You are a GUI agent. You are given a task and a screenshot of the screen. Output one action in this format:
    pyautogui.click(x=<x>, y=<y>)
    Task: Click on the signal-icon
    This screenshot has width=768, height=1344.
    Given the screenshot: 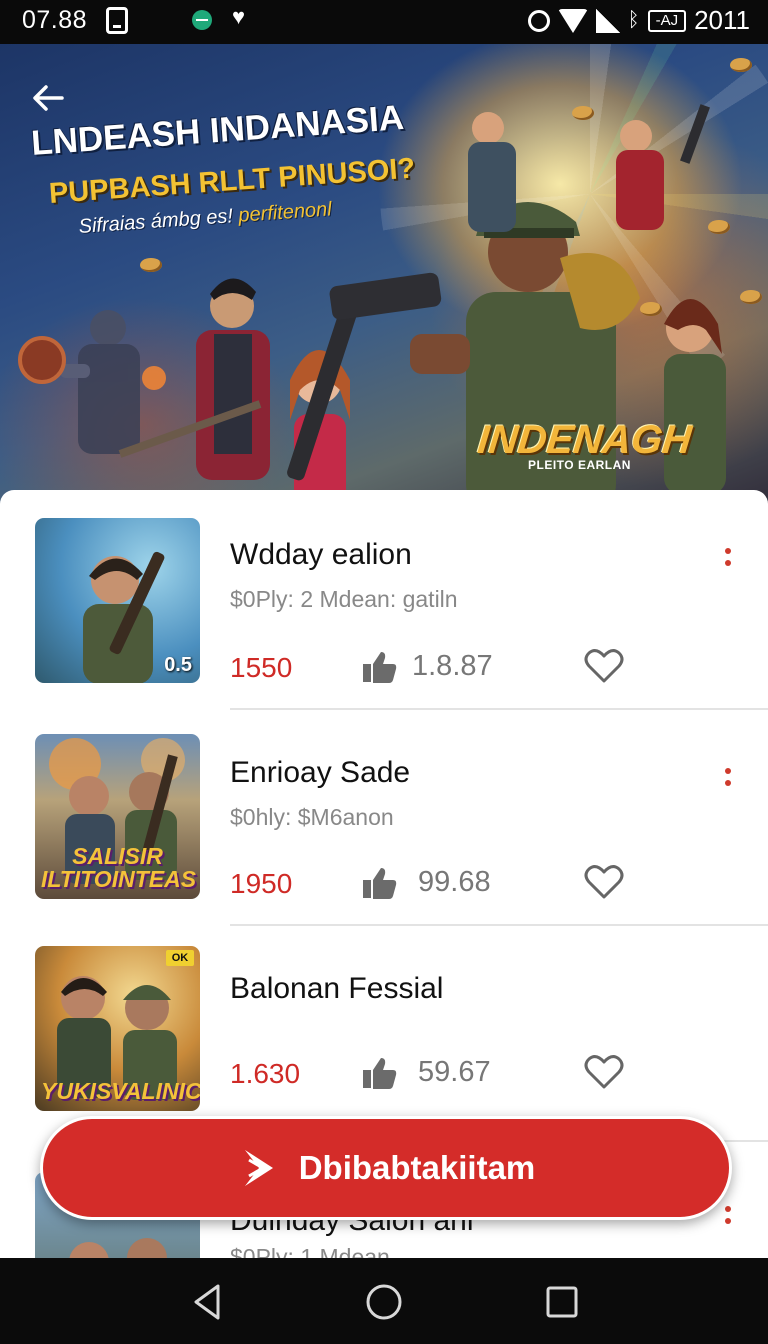 What is the action you would take?
    pyautogui.click(x=607, y=20)
    